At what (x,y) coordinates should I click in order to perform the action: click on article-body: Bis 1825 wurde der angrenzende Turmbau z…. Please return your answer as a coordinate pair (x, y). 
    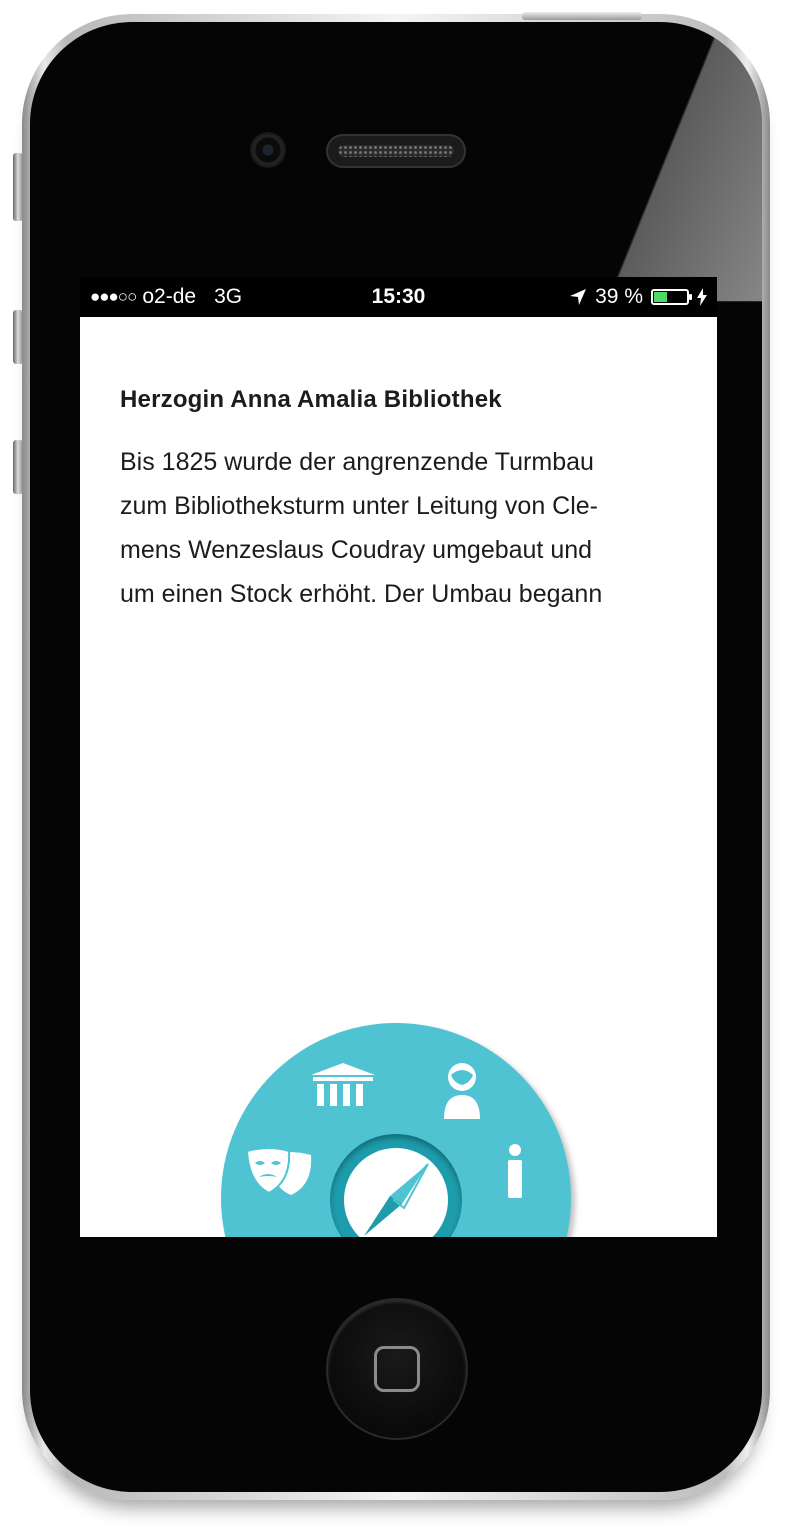
    Looking at the image, I should click on (398, 528).